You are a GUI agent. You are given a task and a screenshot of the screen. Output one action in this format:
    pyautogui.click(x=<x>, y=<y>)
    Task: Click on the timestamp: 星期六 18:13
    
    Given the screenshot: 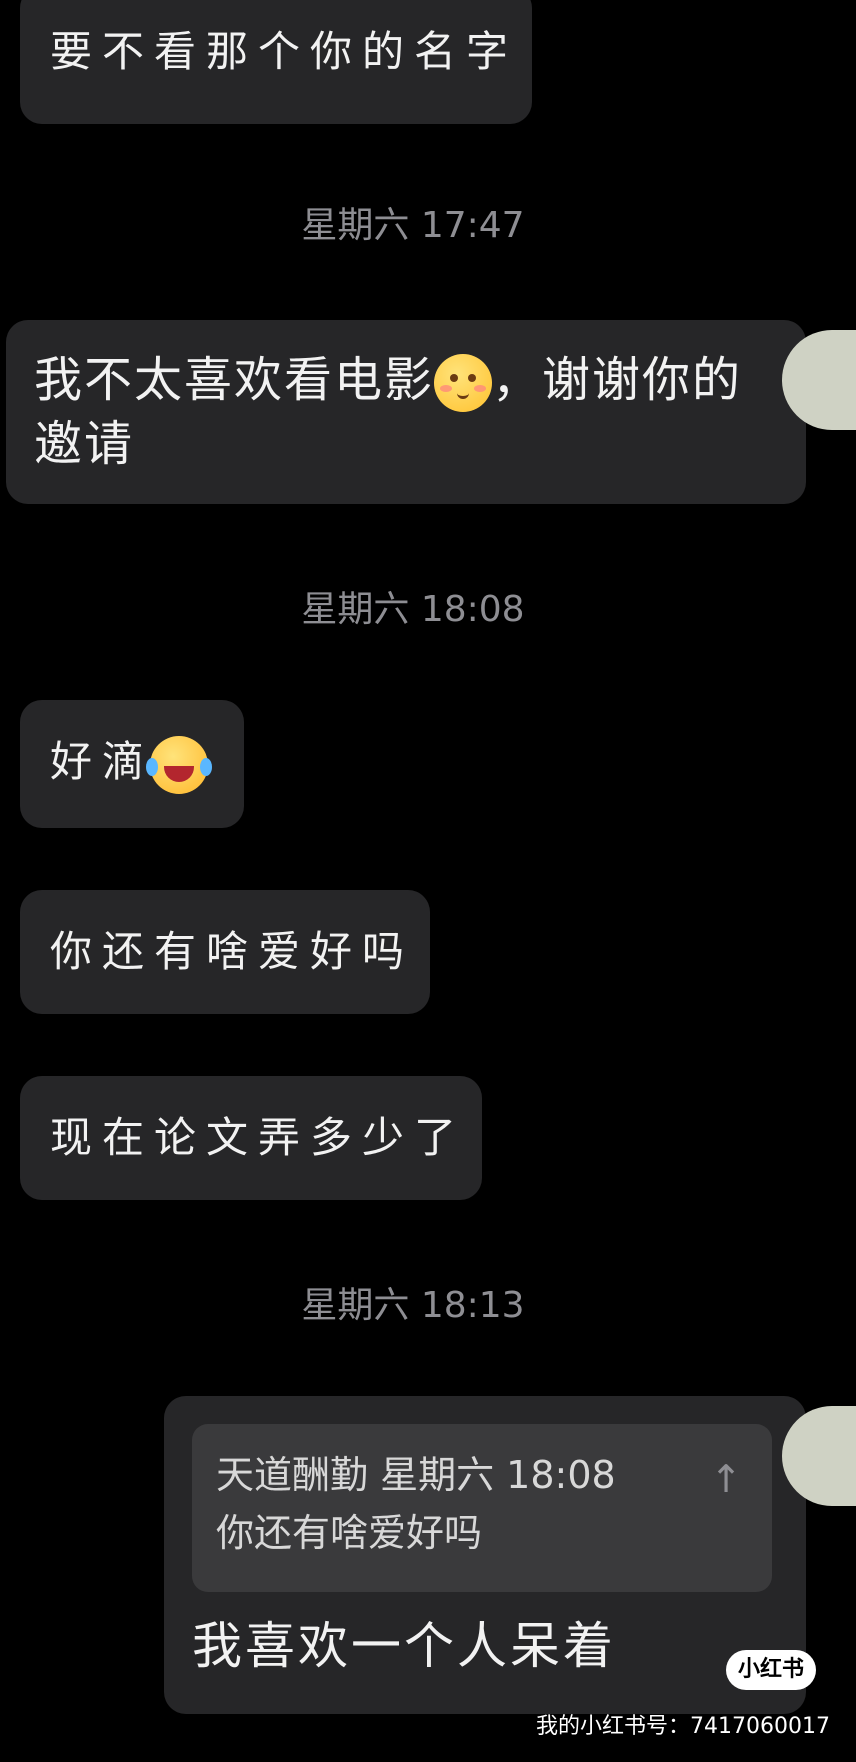 What is the action you would take?
    pyautogui.click(x=413, y=1305)
    